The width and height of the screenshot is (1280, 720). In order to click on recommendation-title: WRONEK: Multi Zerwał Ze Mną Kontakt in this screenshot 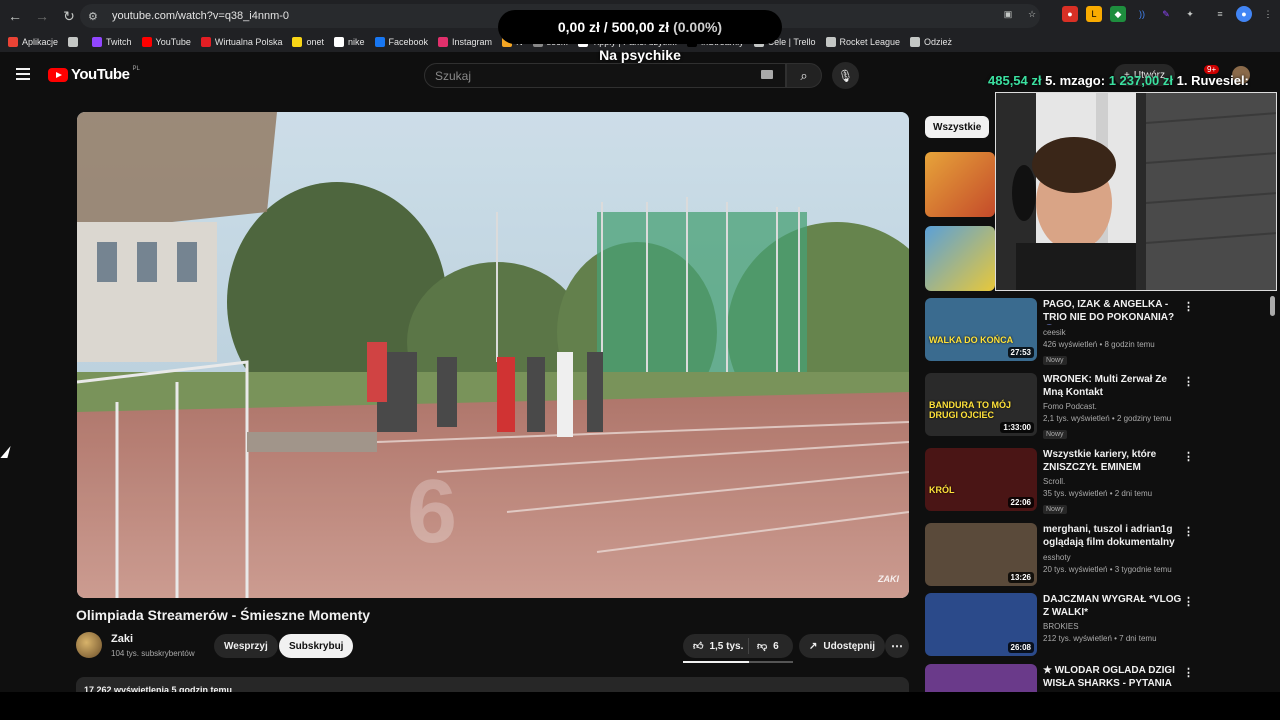, I will do `click(1113, 386)`.